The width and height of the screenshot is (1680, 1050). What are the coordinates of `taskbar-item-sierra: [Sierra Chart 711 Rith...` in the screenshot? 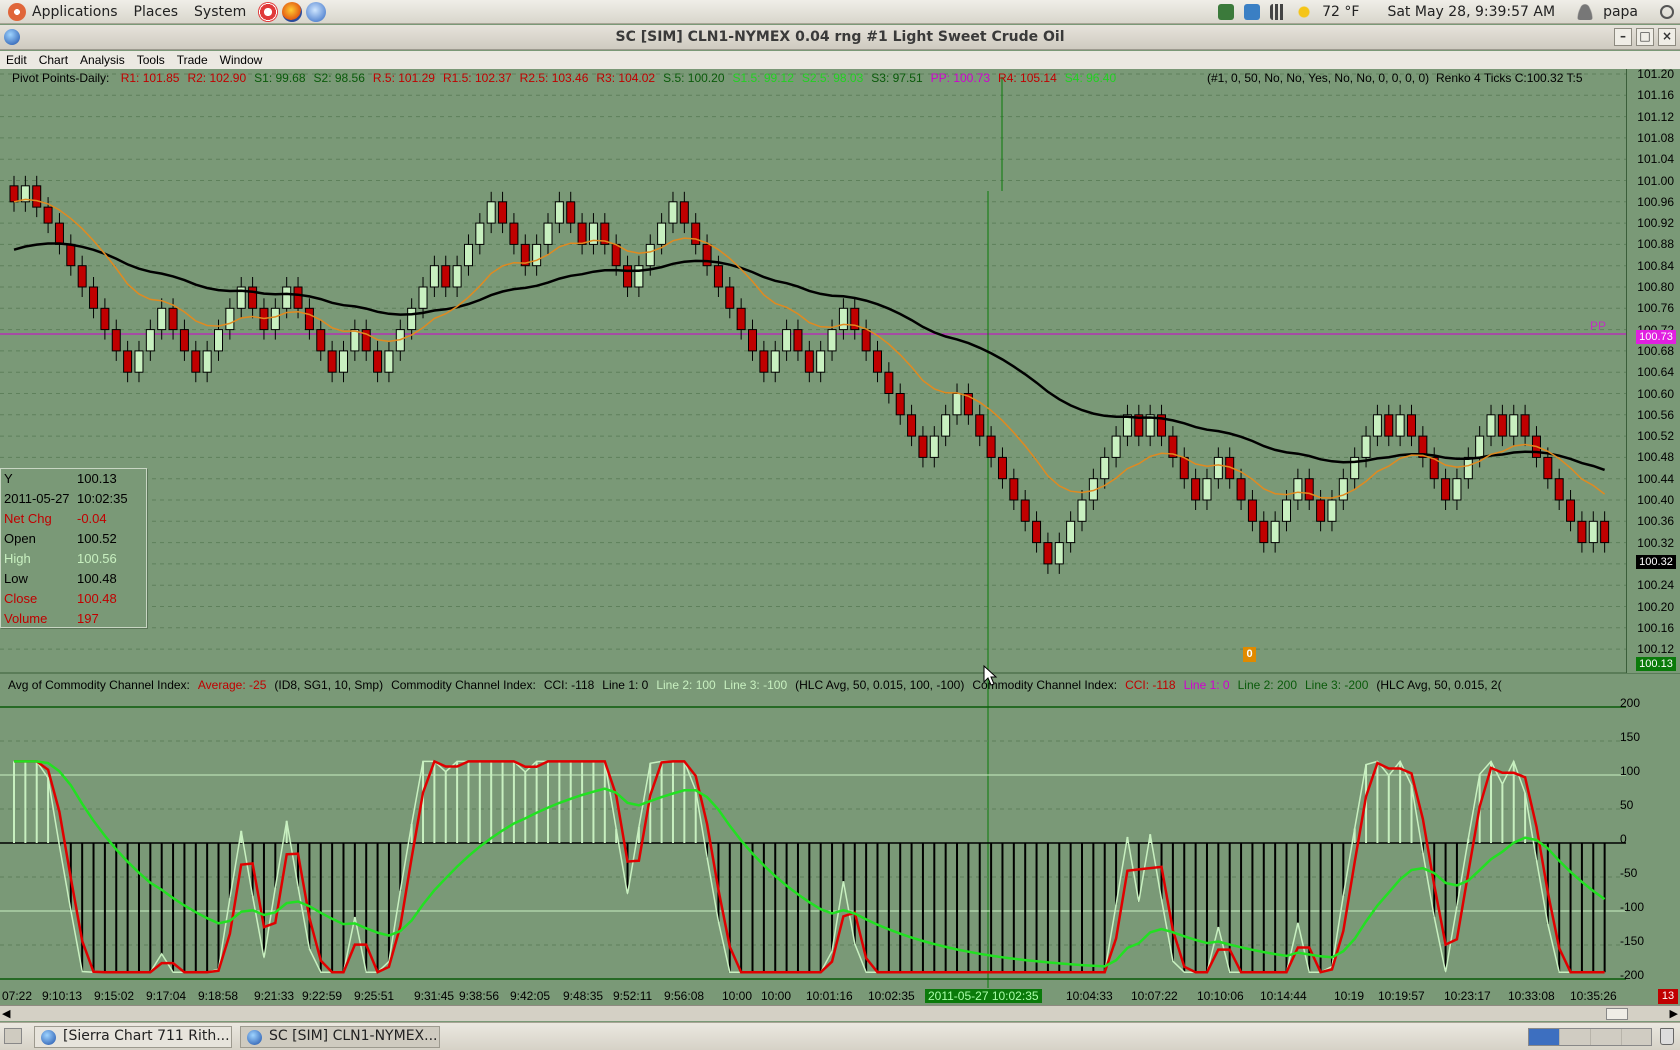 It's located at (133, 1037).